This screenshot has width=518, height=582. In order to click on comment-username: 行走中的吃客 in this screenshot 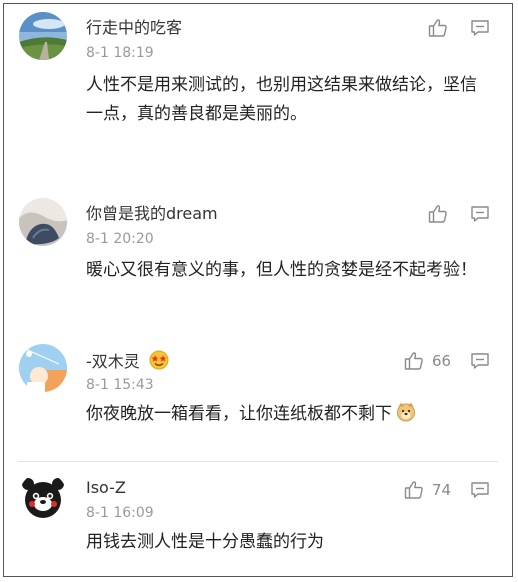, I will do `click(134, 28)`.